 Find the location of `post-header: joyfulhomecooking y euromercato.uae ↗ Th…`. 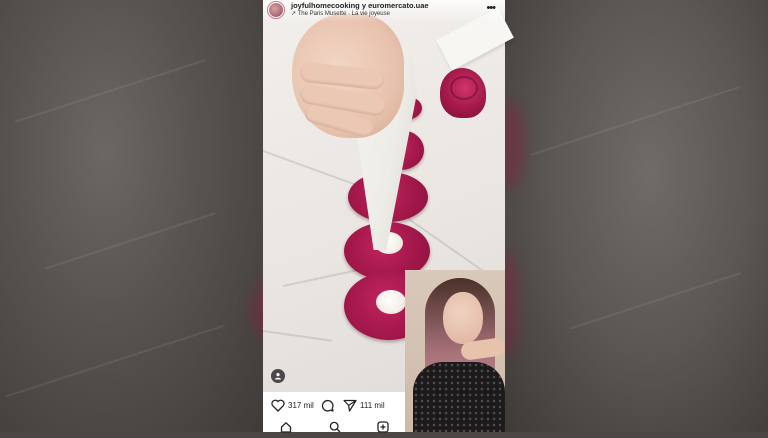

post-header: joyfulhomecooking y euromercato.uae ↗ Th… is located at coordinates (384, 11).